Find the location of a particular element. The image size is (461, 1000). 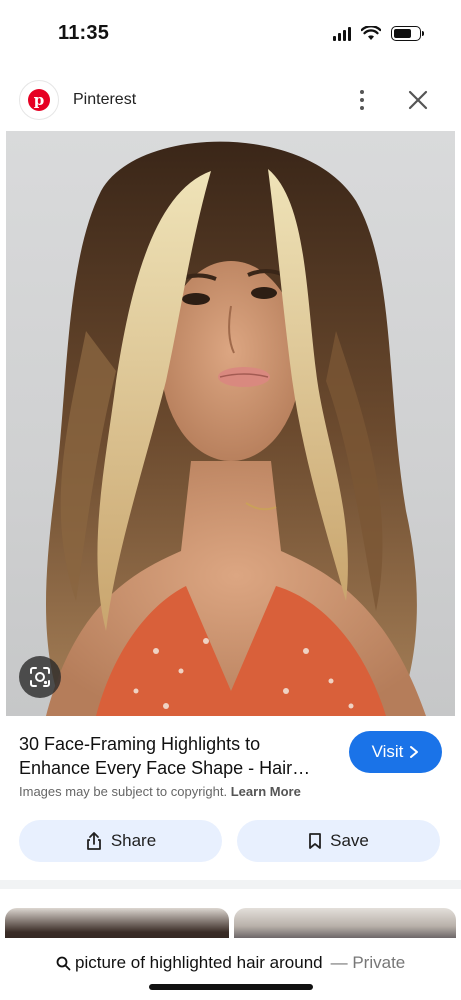

status-bar: 11:35 is located at coordinates (230, 35).